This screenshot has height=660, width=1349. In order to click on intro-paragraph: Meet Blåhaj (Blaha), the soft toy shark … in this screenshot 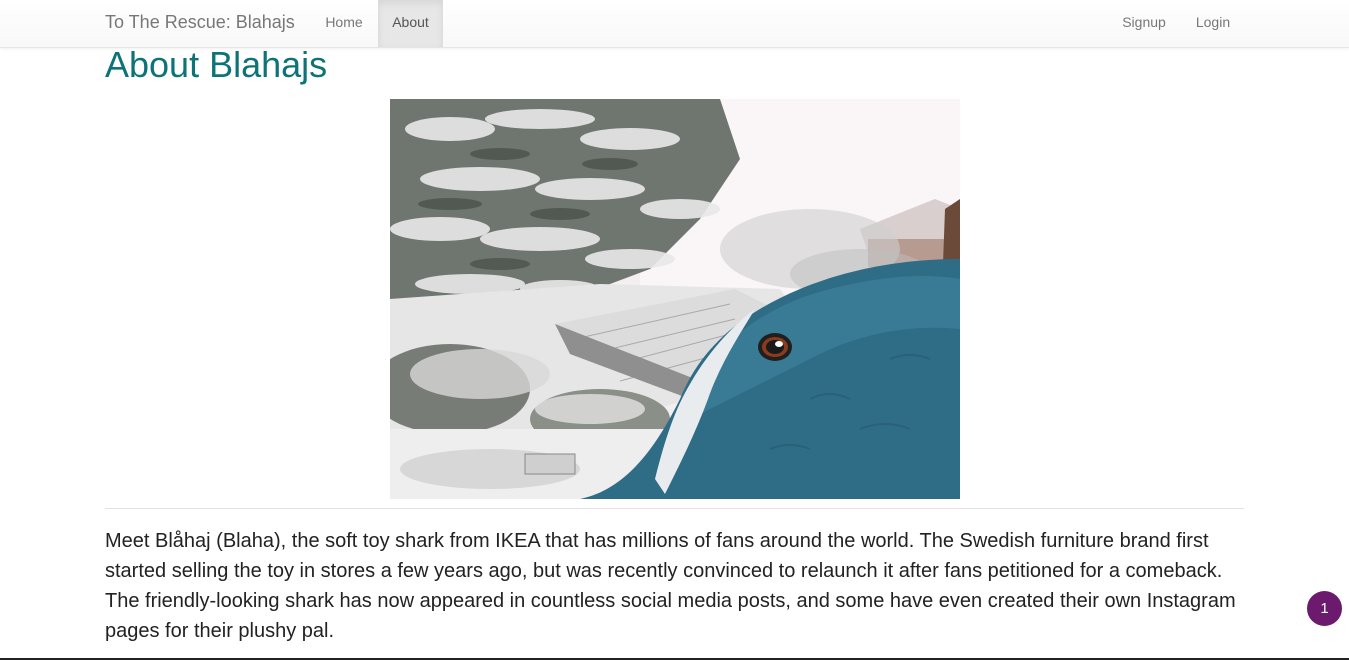, I will do `click(670, 586)`.